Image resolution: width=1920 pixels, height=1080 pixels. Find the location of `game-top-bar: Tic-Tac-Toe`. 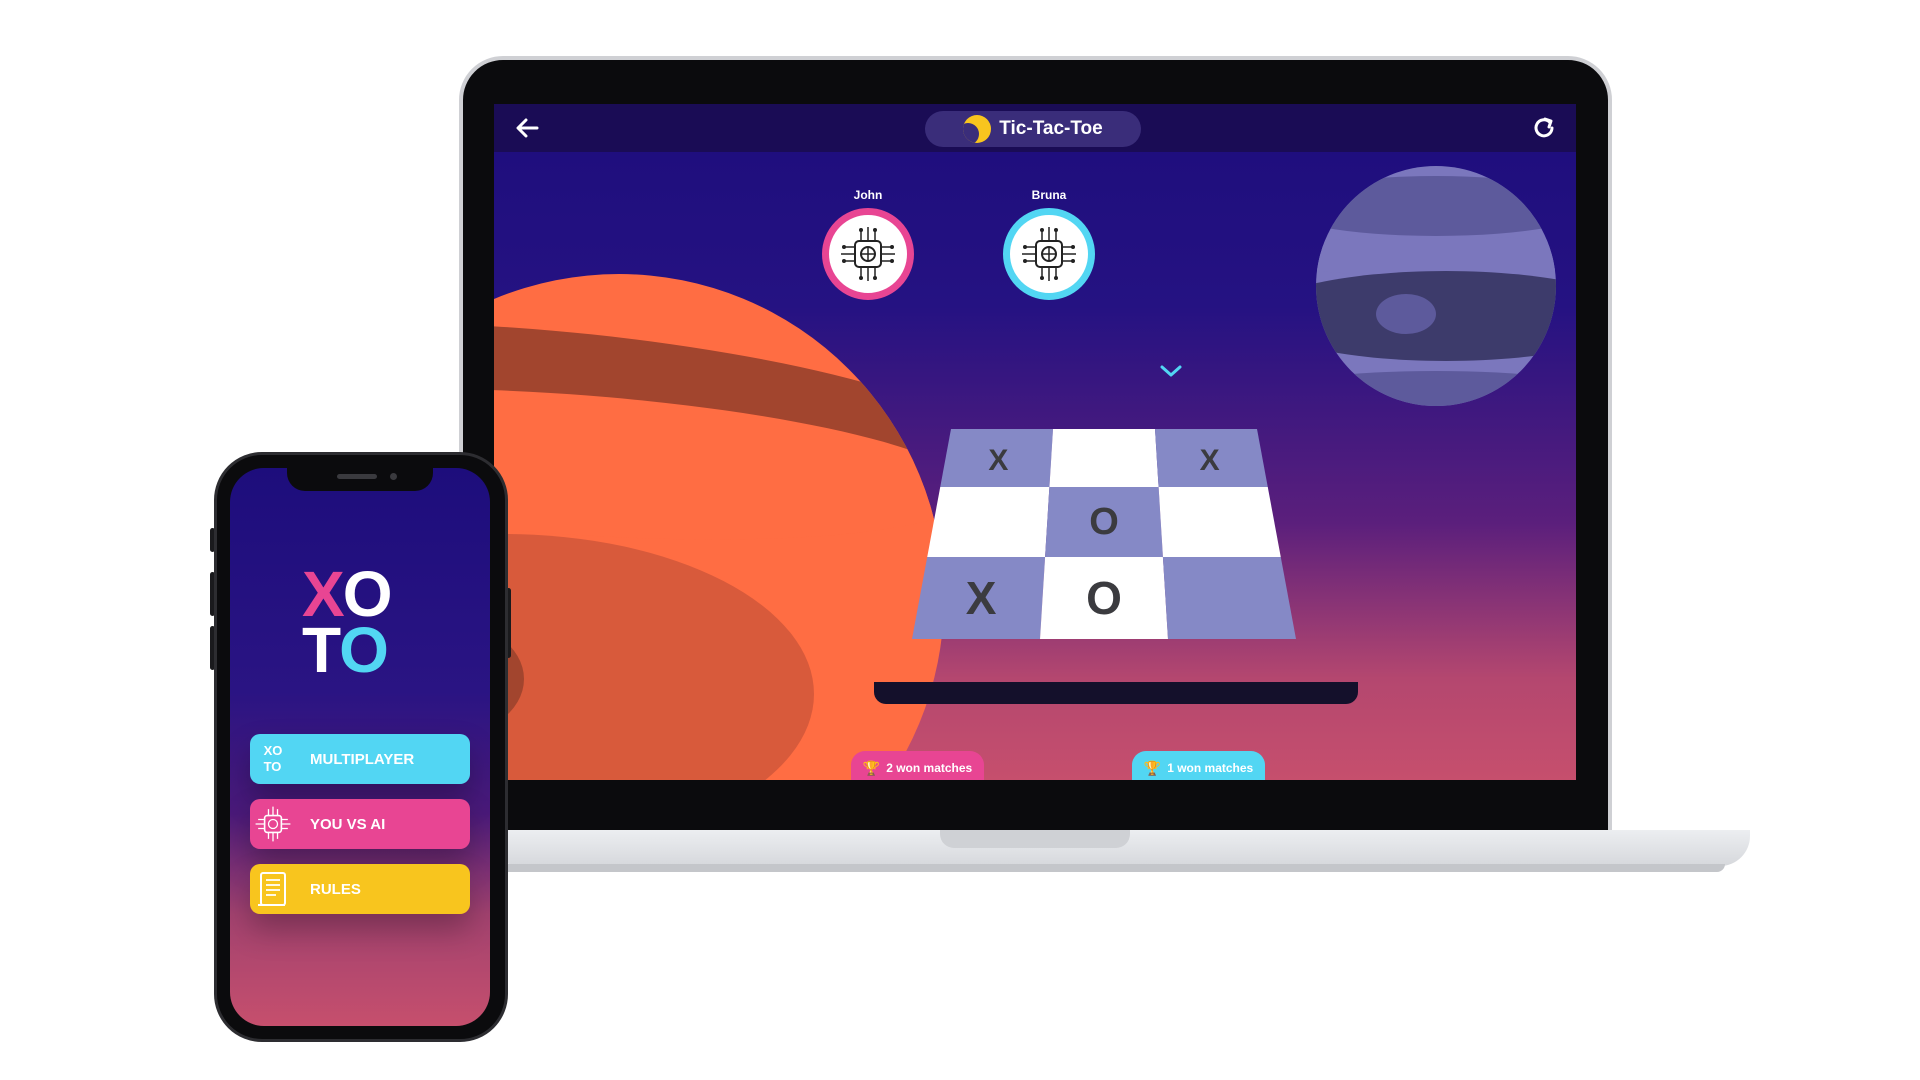

game-top-bar: Tic-Tac-Toe is located at coordinates (1035, 128).